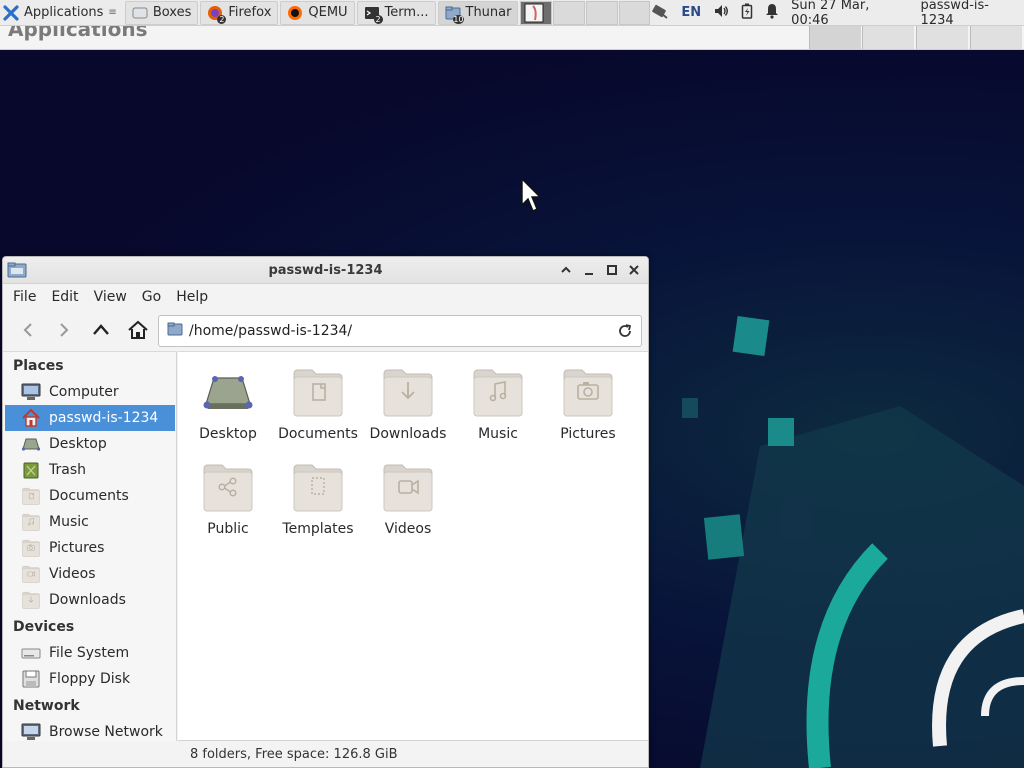  I want to click on sidebar-item-label: Computer, so click(84, 392).